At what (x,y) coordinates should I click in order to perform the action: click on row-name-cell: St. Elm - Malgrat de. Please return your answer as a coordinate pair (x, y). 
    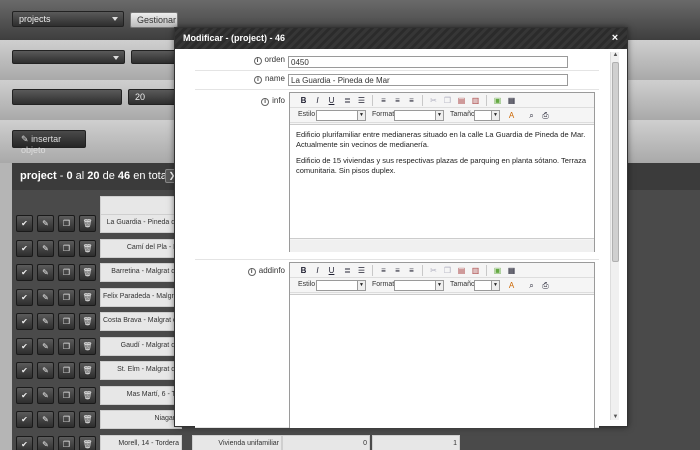
    Looking at the image, I should click on (141, 370).